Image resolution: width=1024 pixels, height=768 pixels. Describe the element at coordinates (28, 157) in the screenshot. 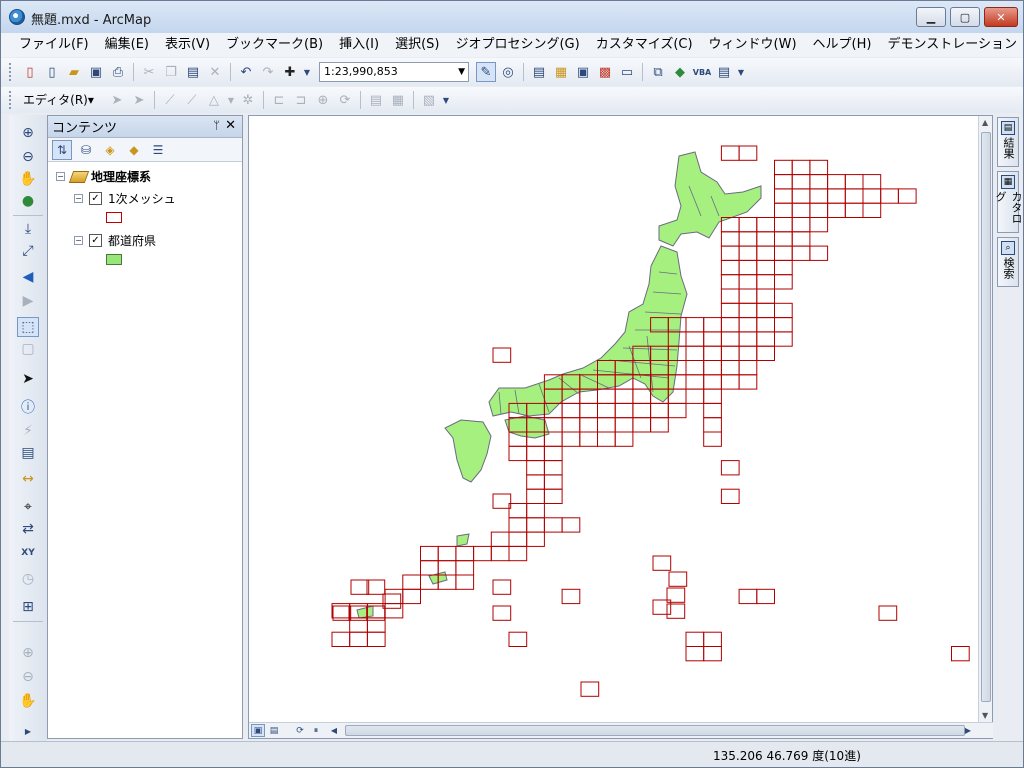

I see `zoom-out-icon: ⊖` at that location.